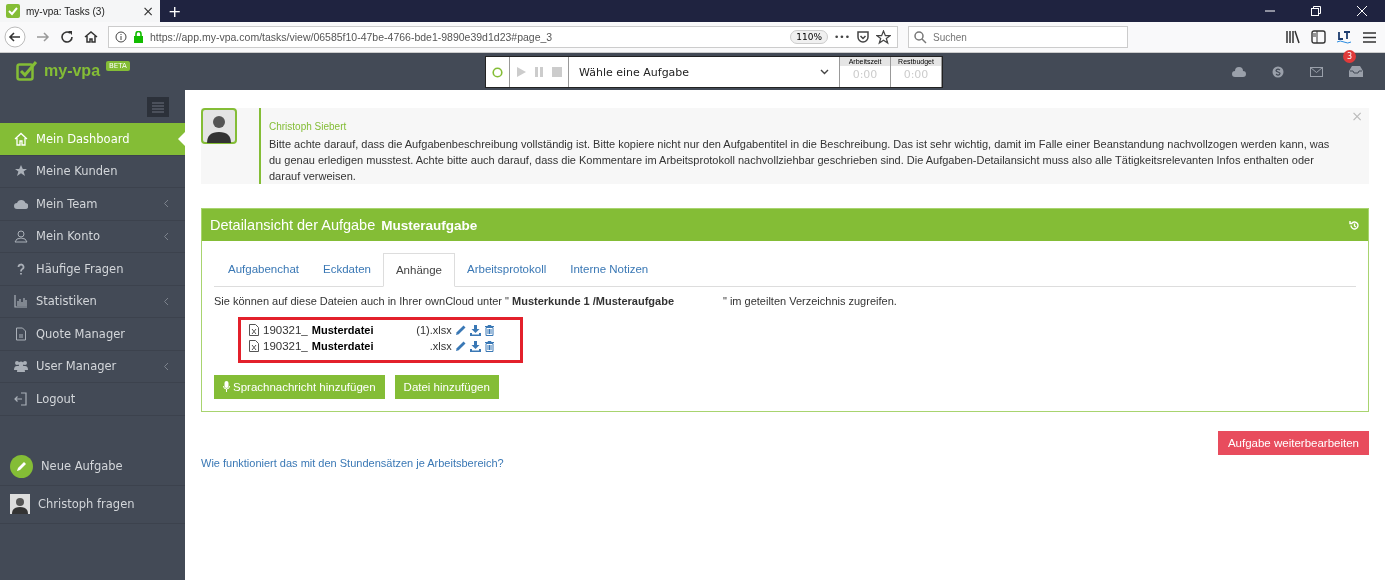 This screenshot has width=1385, height=580. I want to click on notice-text: Bitte achte darauf, dass die Aufgabenbeschreibung vollständig ist. Bitte kopiere nicht nur den Aufgabentitel in die Beschreibung. Das ist sehr wichtig, damit im Falle einer Beanstandung nachvollzogen werden kann, was du genau erledigen musstest. Achte bitte auch darauf, dass die Kommentare im Arbeitsprotokoll nachvollziehbar geschrieben sind. Die Aufgaben-Detailansicht muss also alle Tätigkeitsrelevanten Infos enthalten oder darauf verweisen., so click(800, 160).